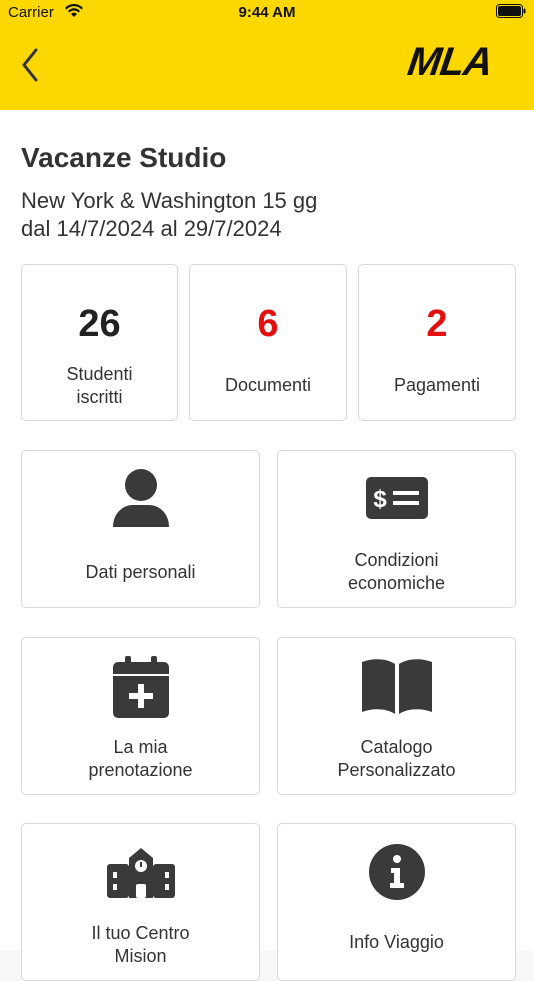 The height and width of the screenshot is (981, 534). I want to click on booking-card: La mia prenotazione, so click(140, 716).